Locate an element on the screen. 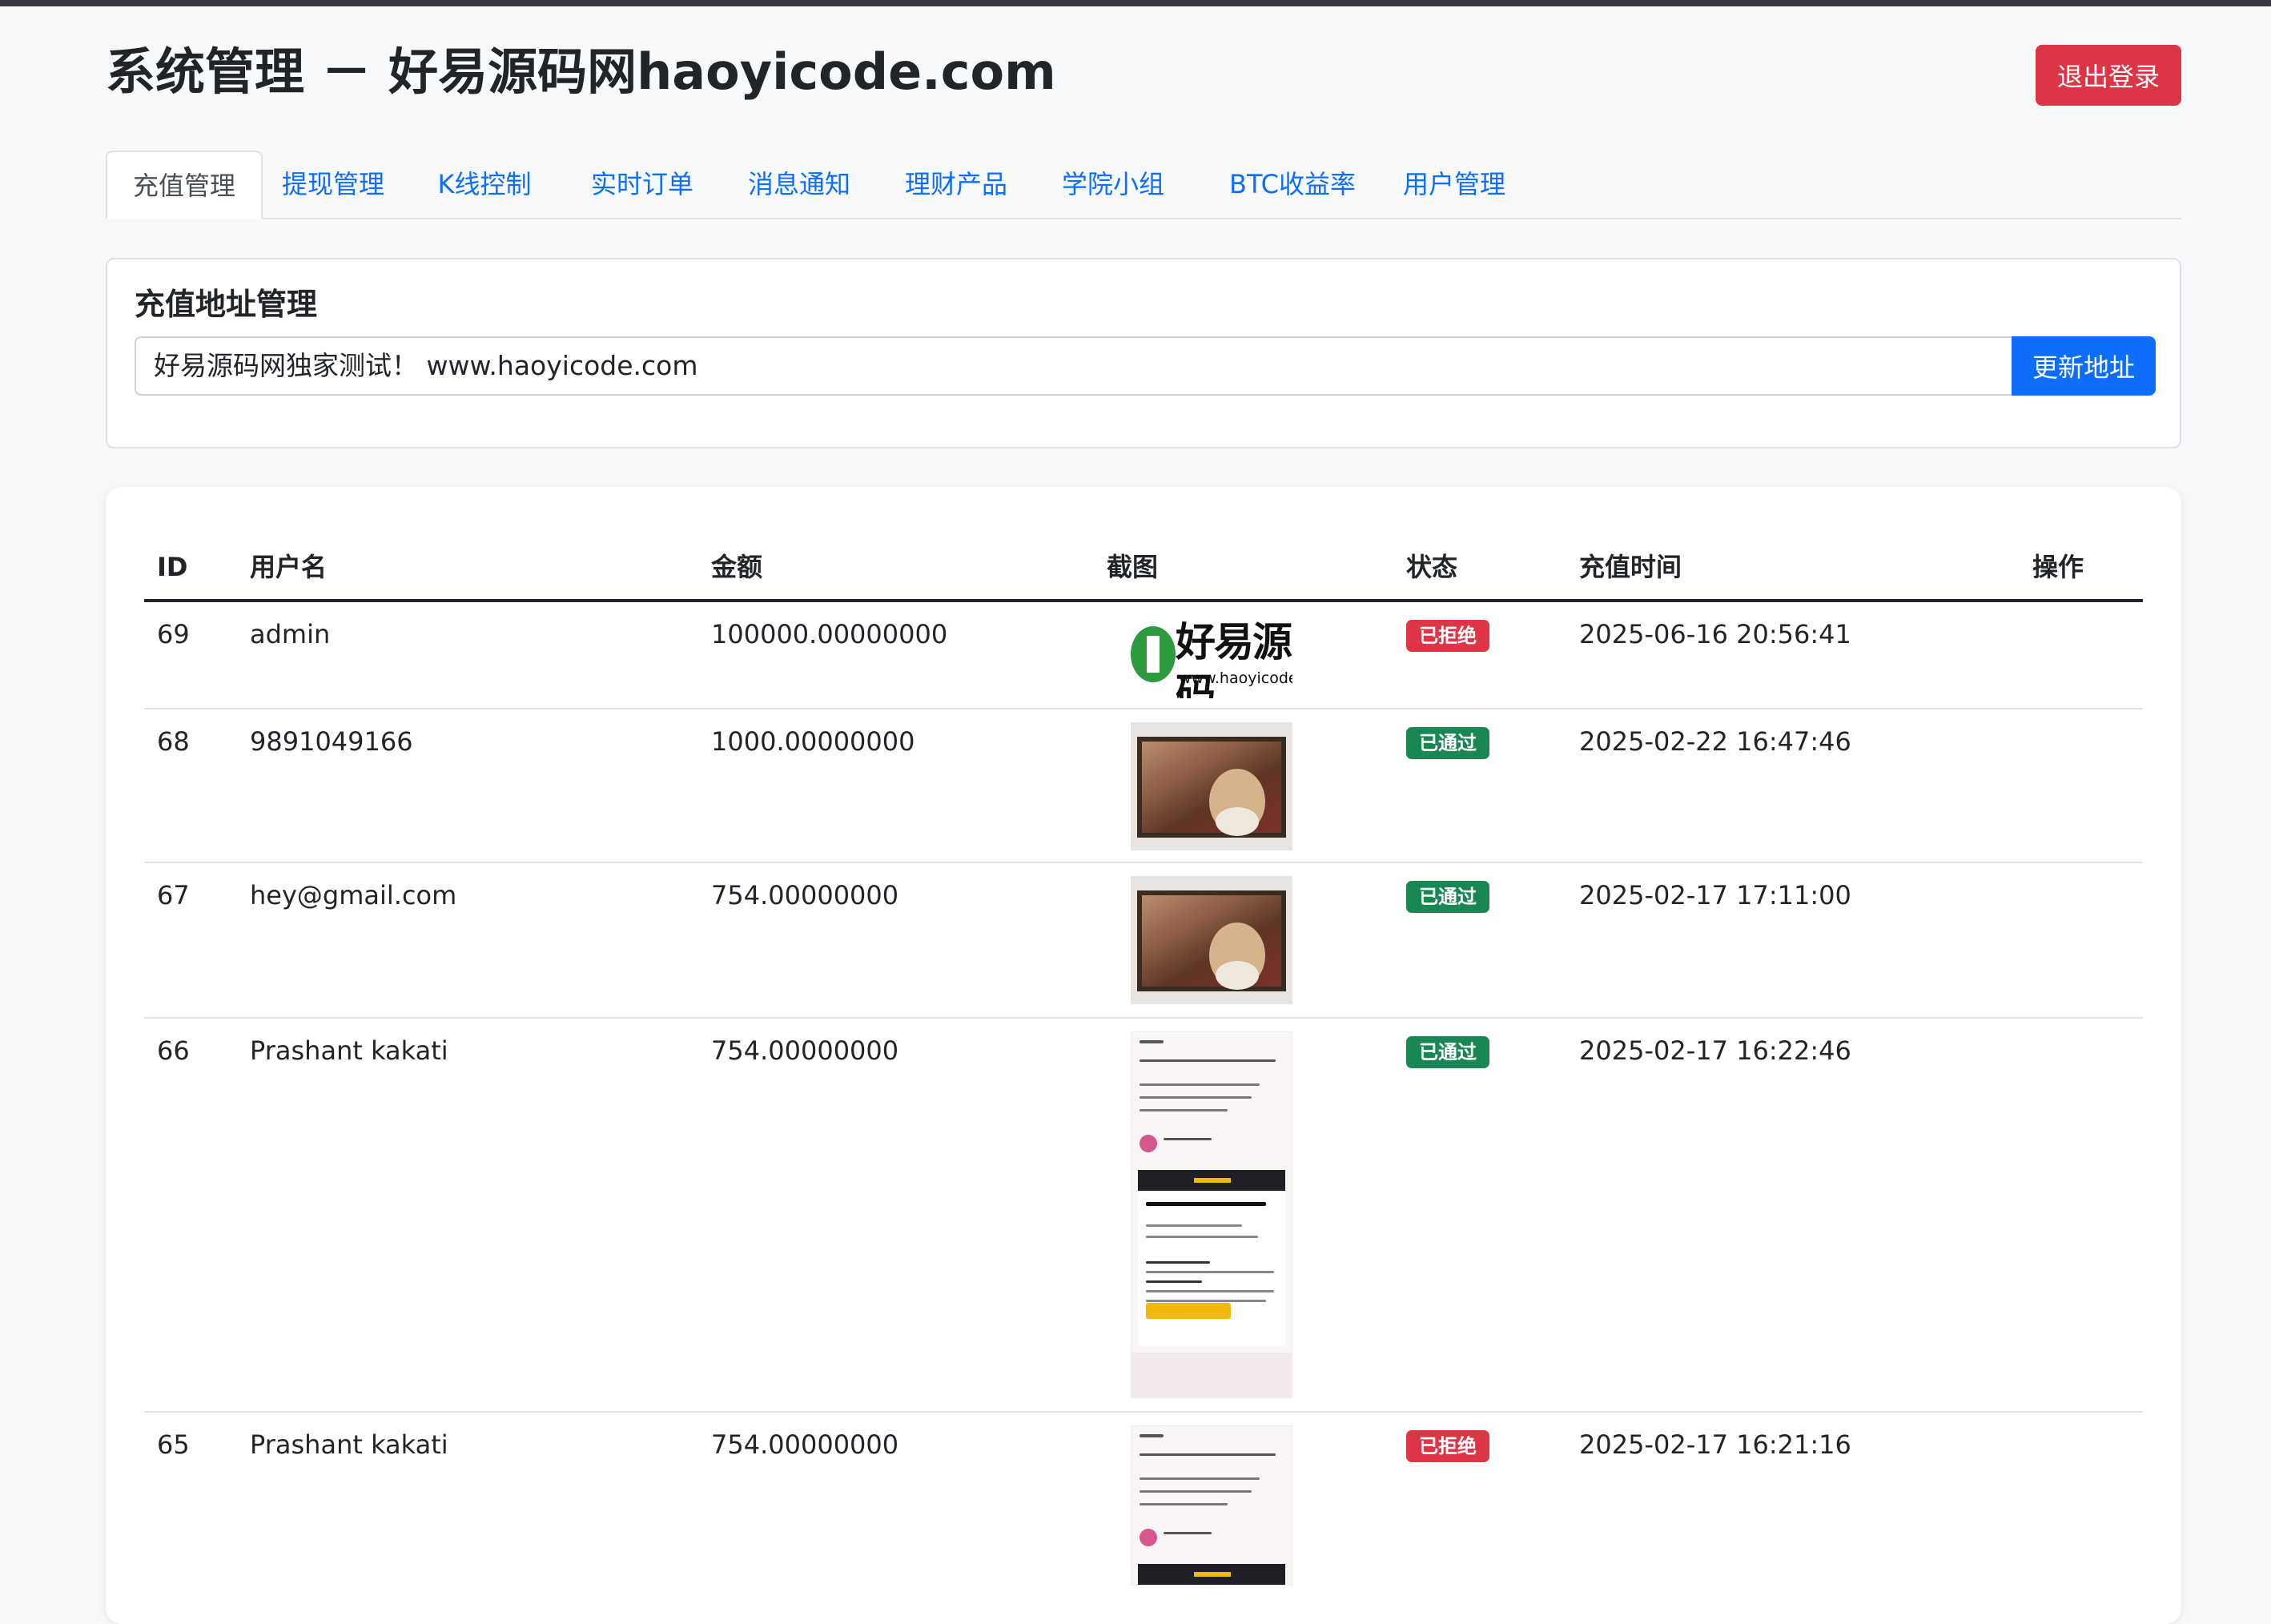  row-id: 66 is located at coordinates (174, 1050).